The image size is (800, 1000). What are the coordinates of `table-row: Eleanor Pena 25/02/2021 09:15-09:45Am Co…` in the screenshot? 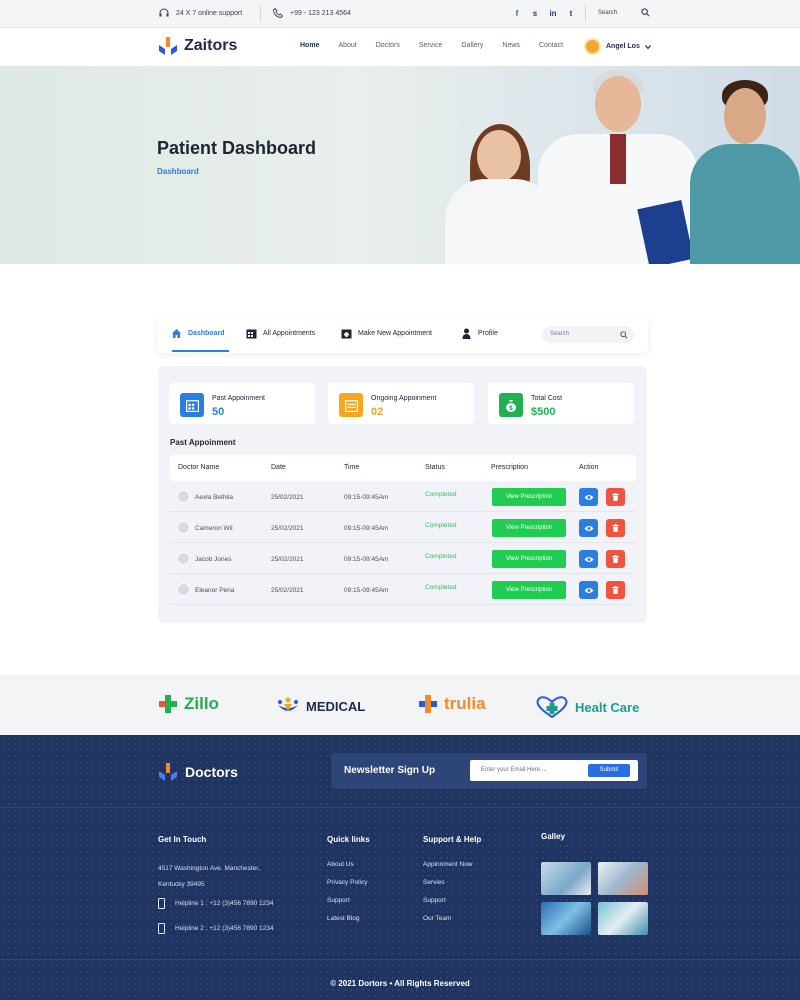 It's located at (403, 590).